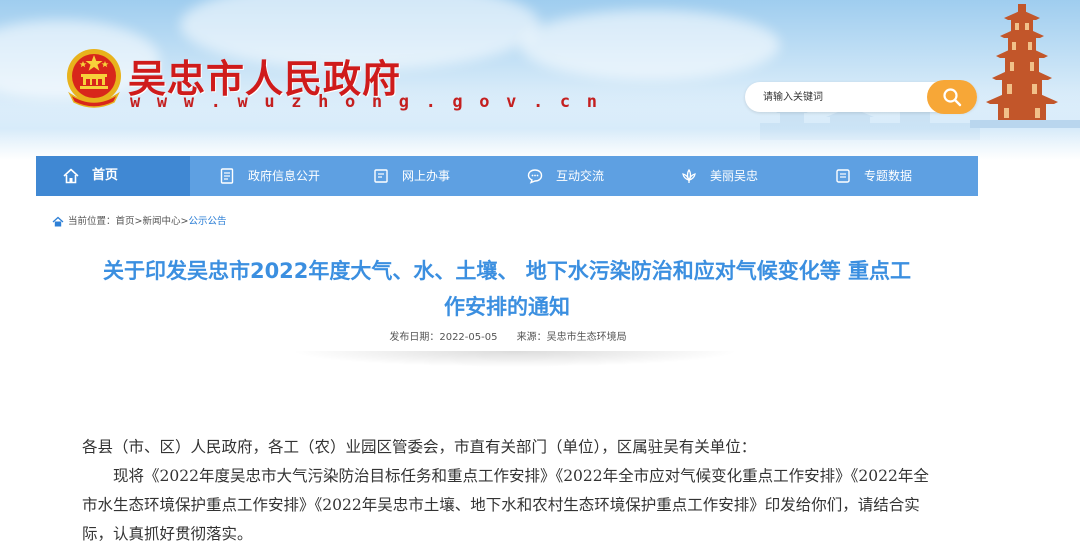  What do you see at coordinates (105, 175) in the screenshot?
I see `nav-label: 首页` at bounding box center [105, 175].